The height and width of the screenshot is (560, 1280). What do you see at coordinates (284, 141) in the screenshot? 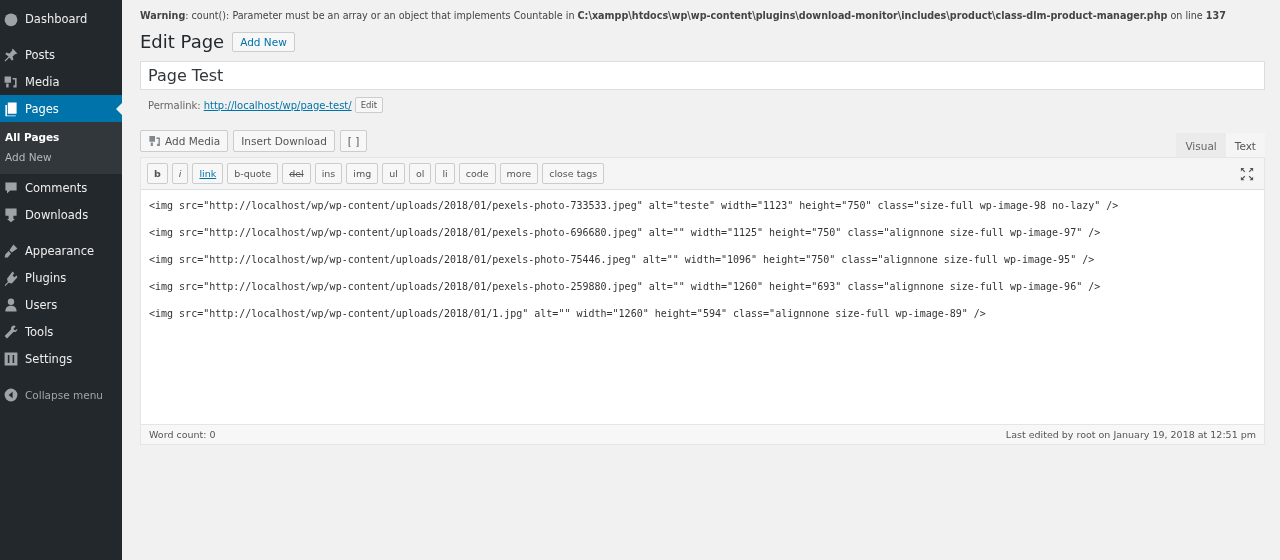
I see `insert-download-button: Insert Download` at bounding box center [284, 141].